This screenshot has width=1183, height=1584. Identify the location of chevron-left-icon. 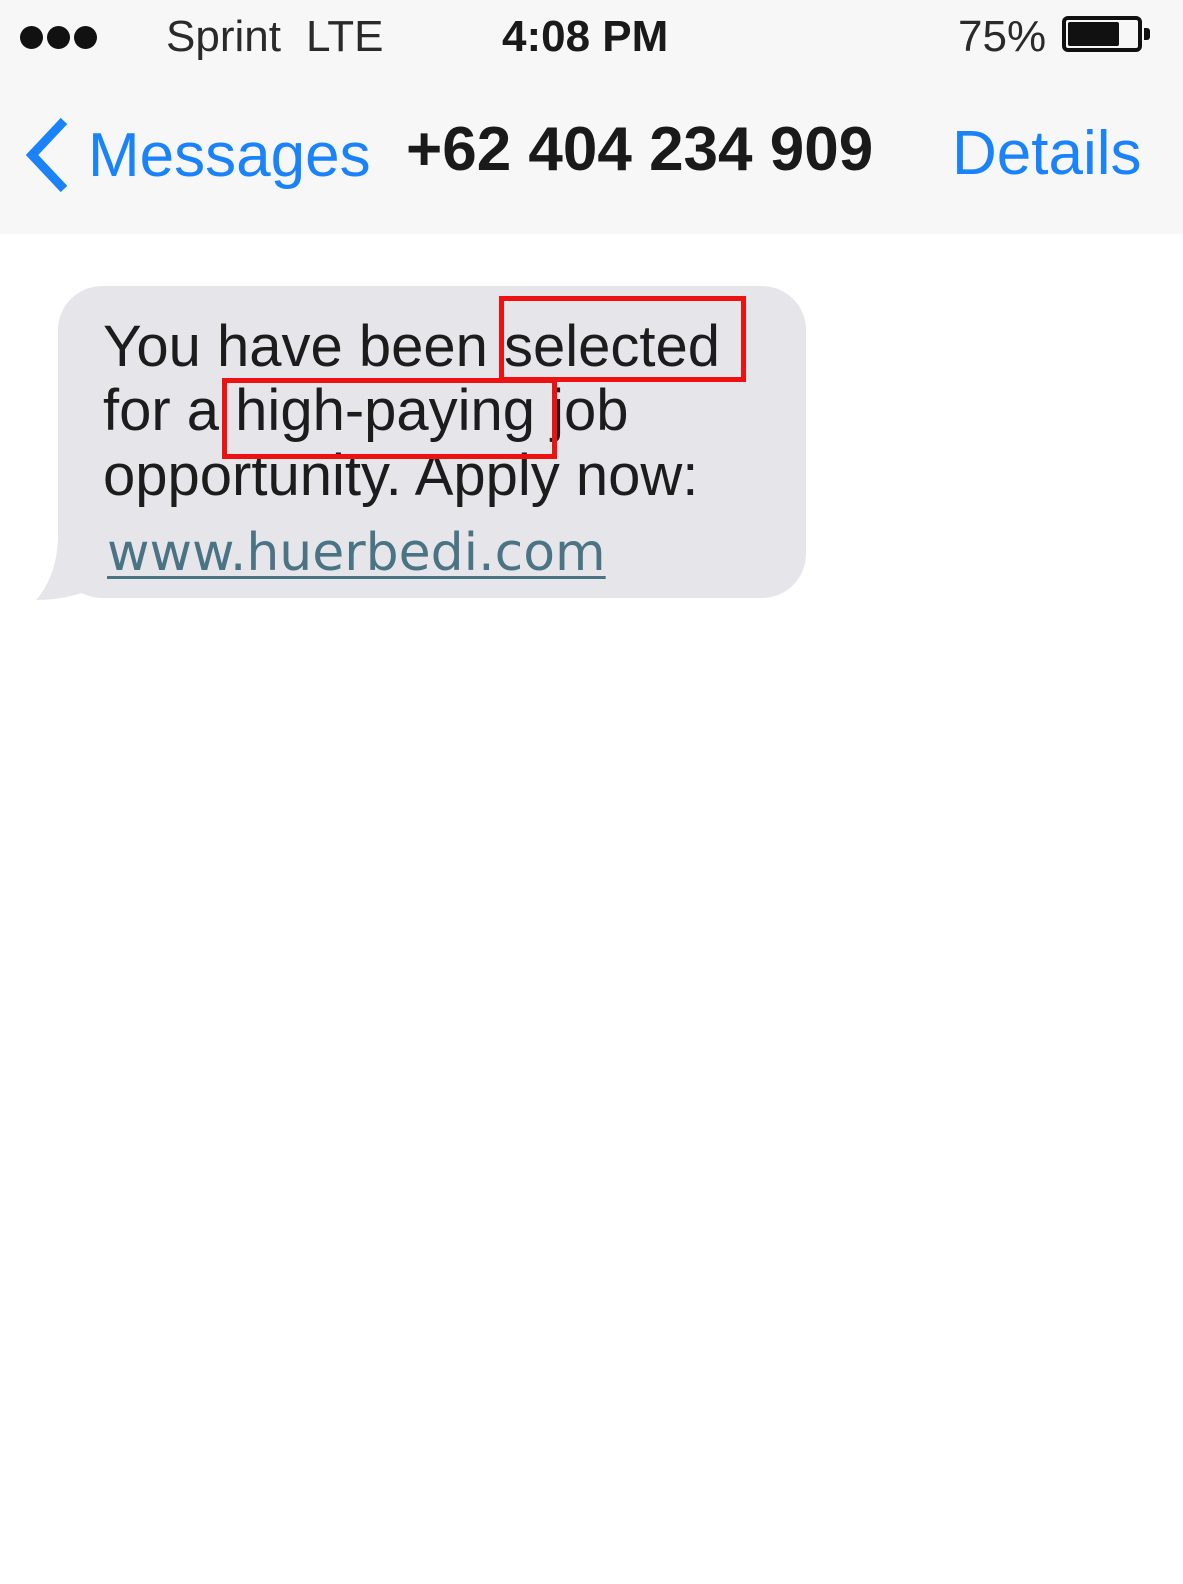
(46, 155).